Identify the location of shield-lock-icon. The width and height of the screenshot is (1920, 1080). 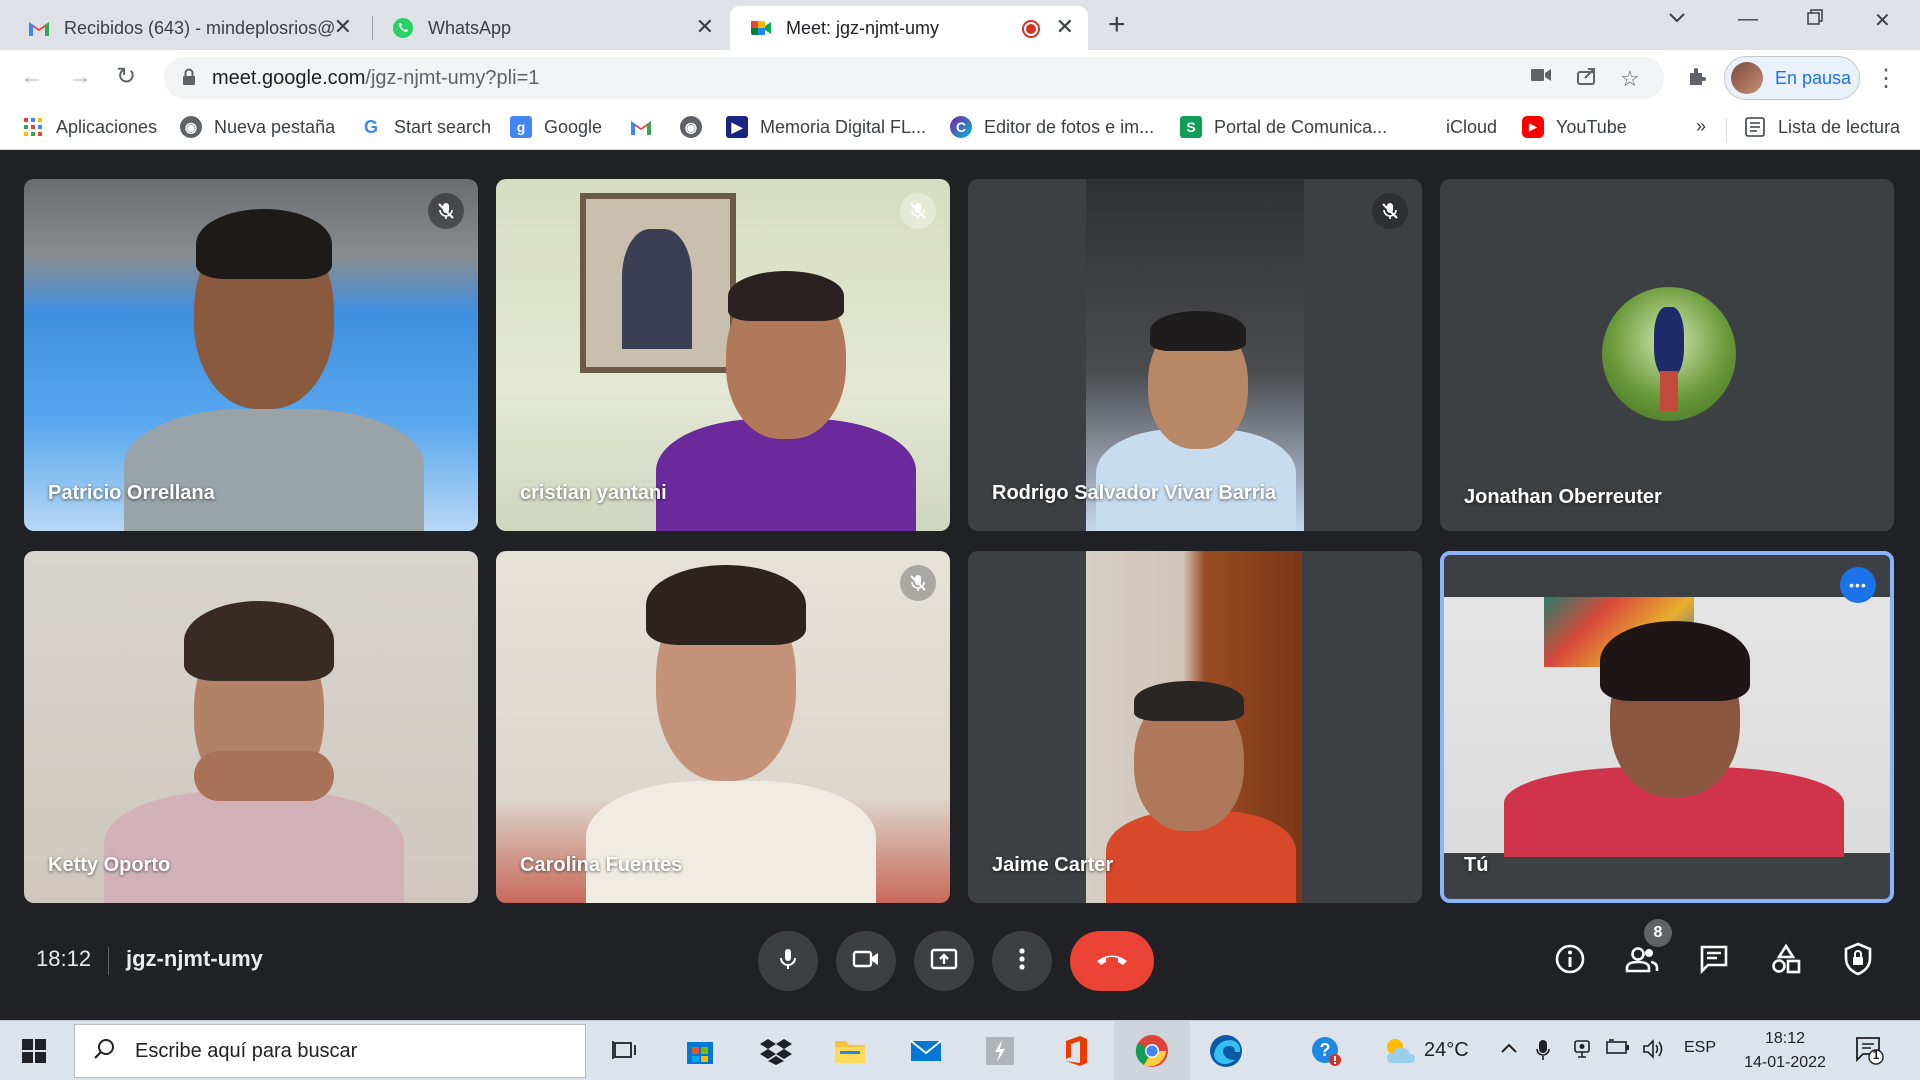
(1858, 961).